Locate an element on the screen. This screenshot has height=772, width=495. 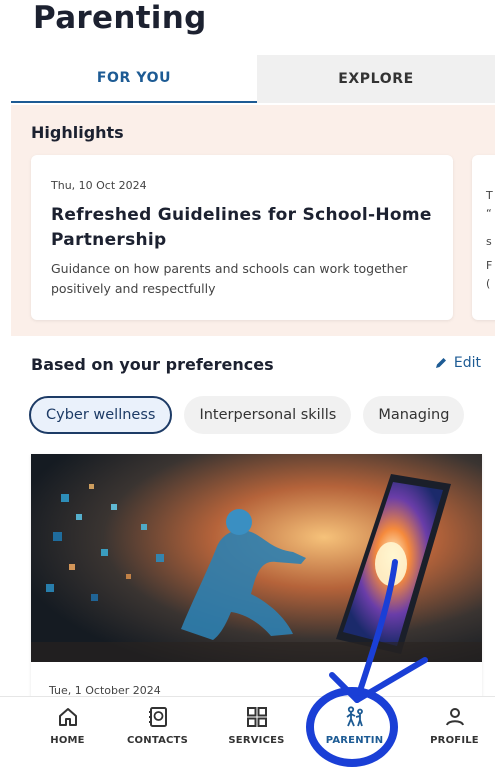
tab-bar: FOR YOU EXPLORE is located at coordinates (253, 79).